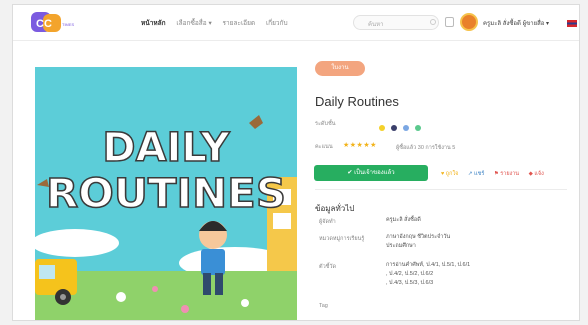 The width and height of the screenshot is (588, 325). I want to click on info-value-line: ครูมะลิ สั่งซื้อดี, so click(403, 220).